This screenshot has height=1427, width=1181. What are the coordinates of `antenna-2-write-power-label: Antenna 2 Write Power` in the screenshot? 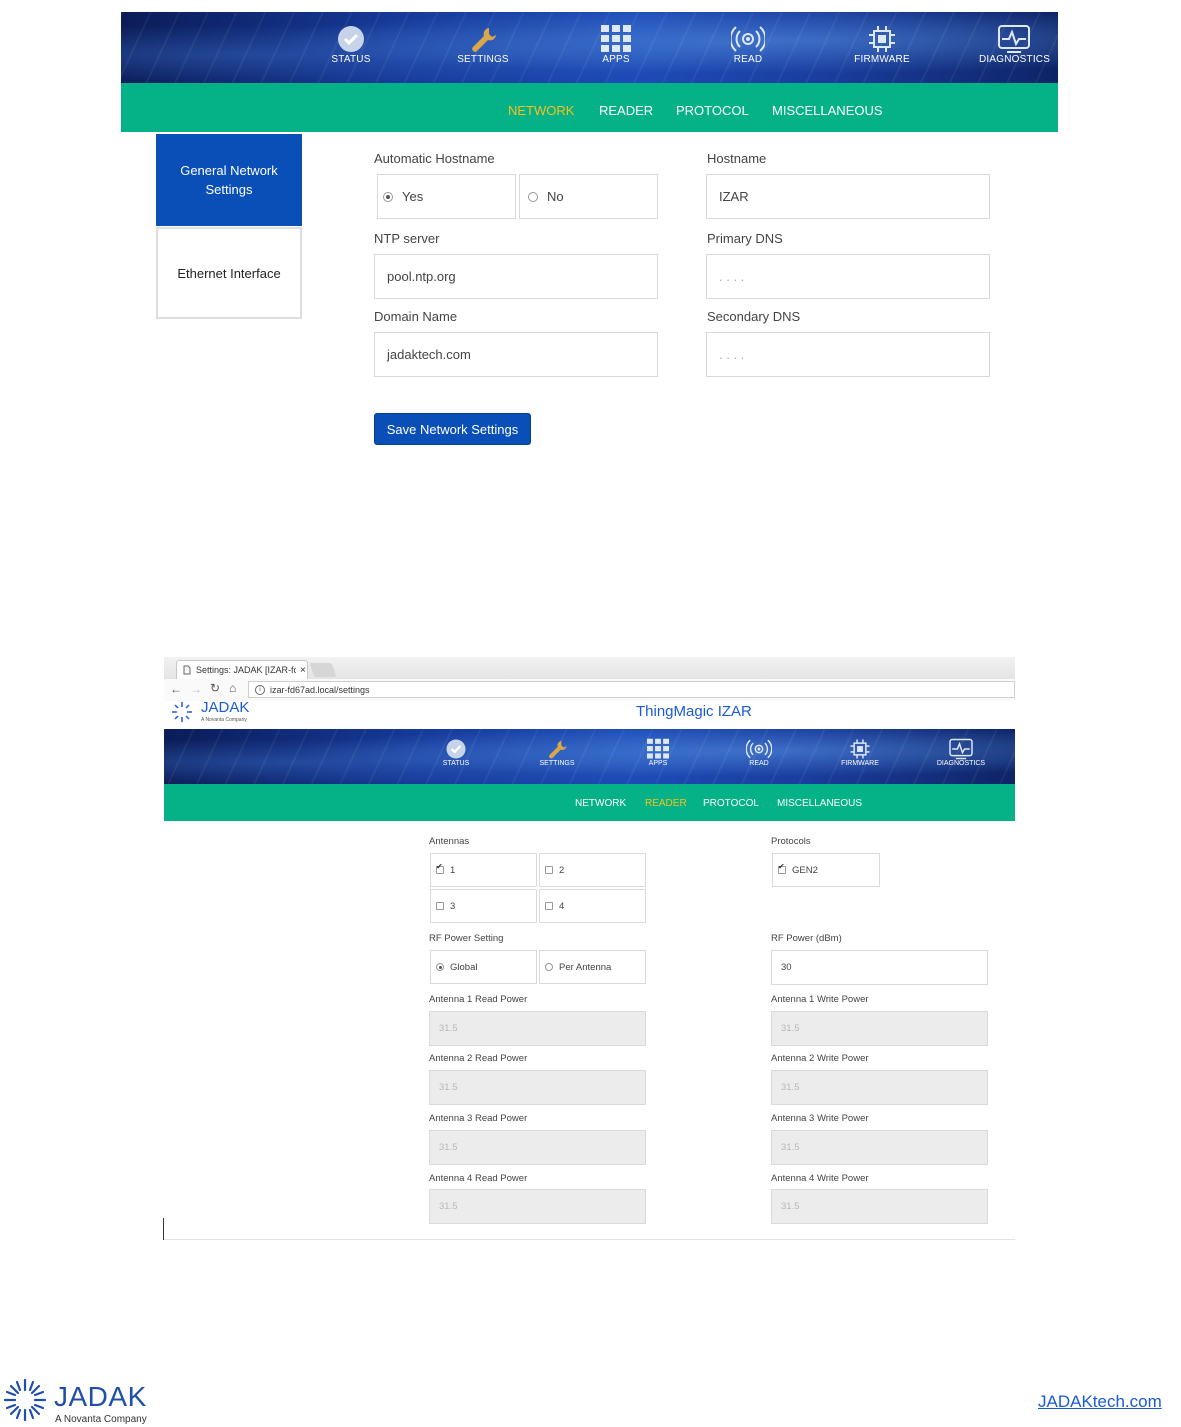 It's located at (820, 1058).